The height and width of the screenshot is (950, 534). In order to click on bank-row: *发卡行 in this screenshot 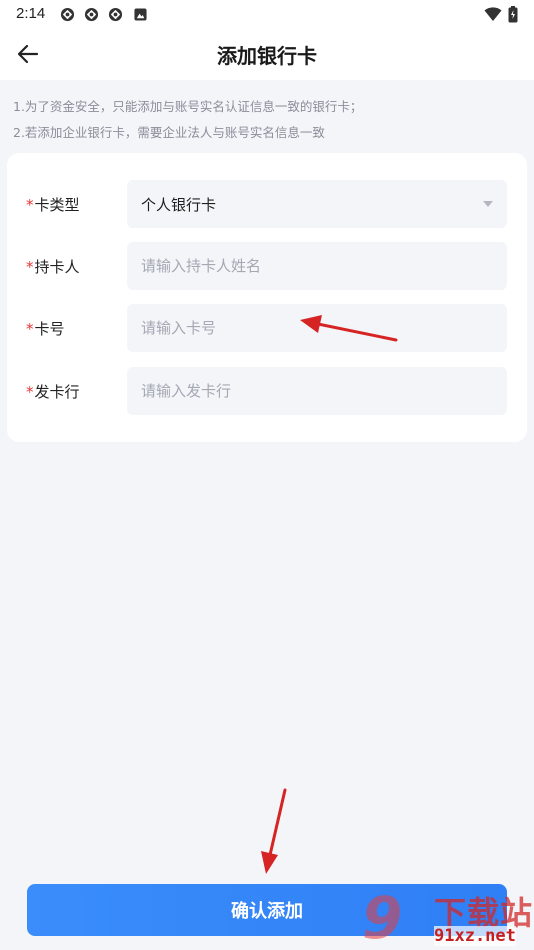, I will do `click(267, 391)`.